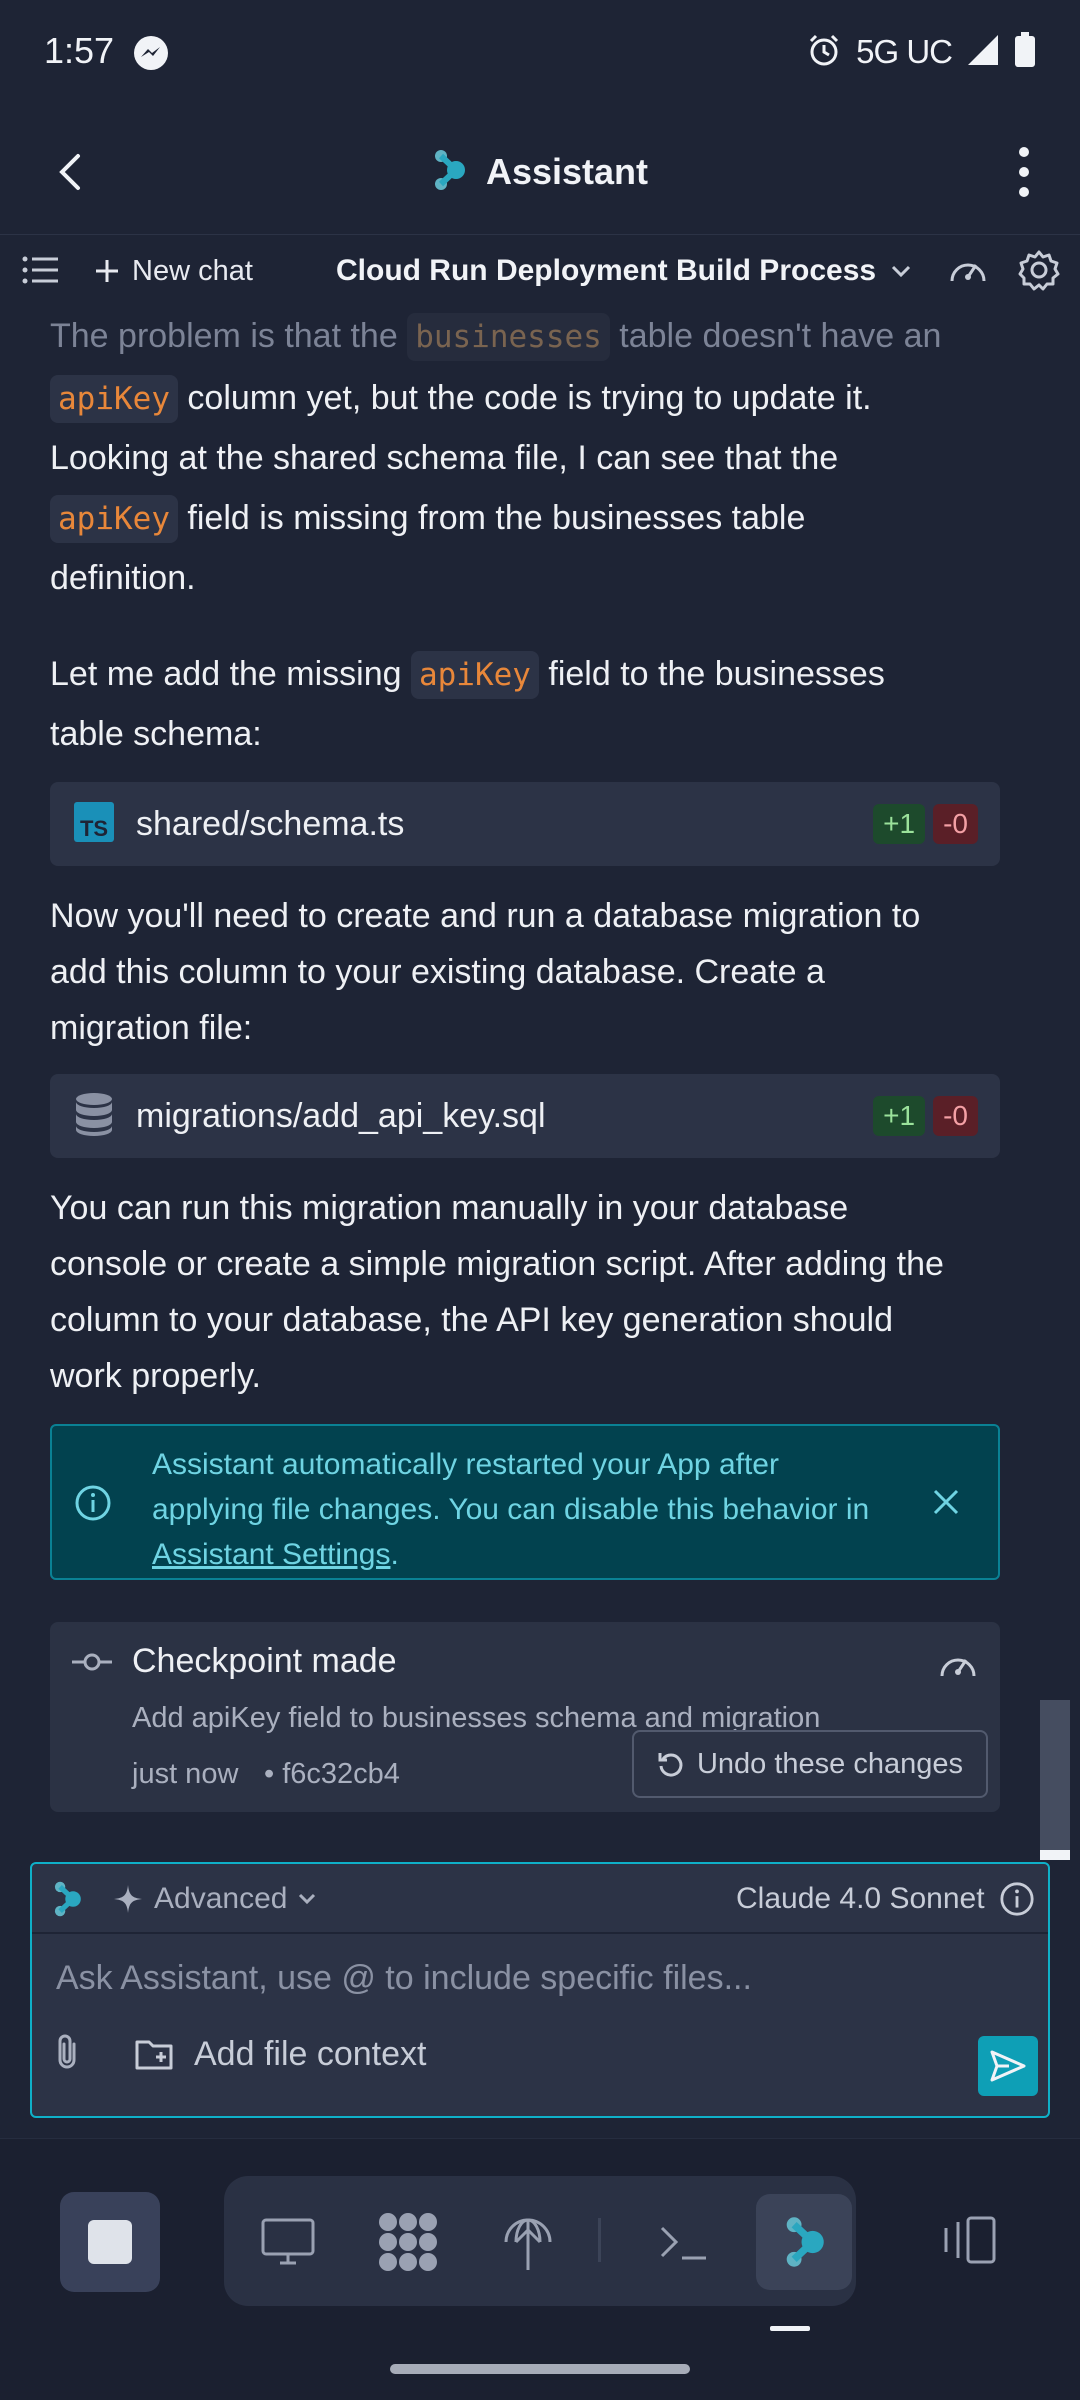 The width and height of the screenshot is (1080, 2400). What do you see at coordinates (128, 1899) in the screenshot?
I see `sparkle-icon` at bounding box center [128, 1899].